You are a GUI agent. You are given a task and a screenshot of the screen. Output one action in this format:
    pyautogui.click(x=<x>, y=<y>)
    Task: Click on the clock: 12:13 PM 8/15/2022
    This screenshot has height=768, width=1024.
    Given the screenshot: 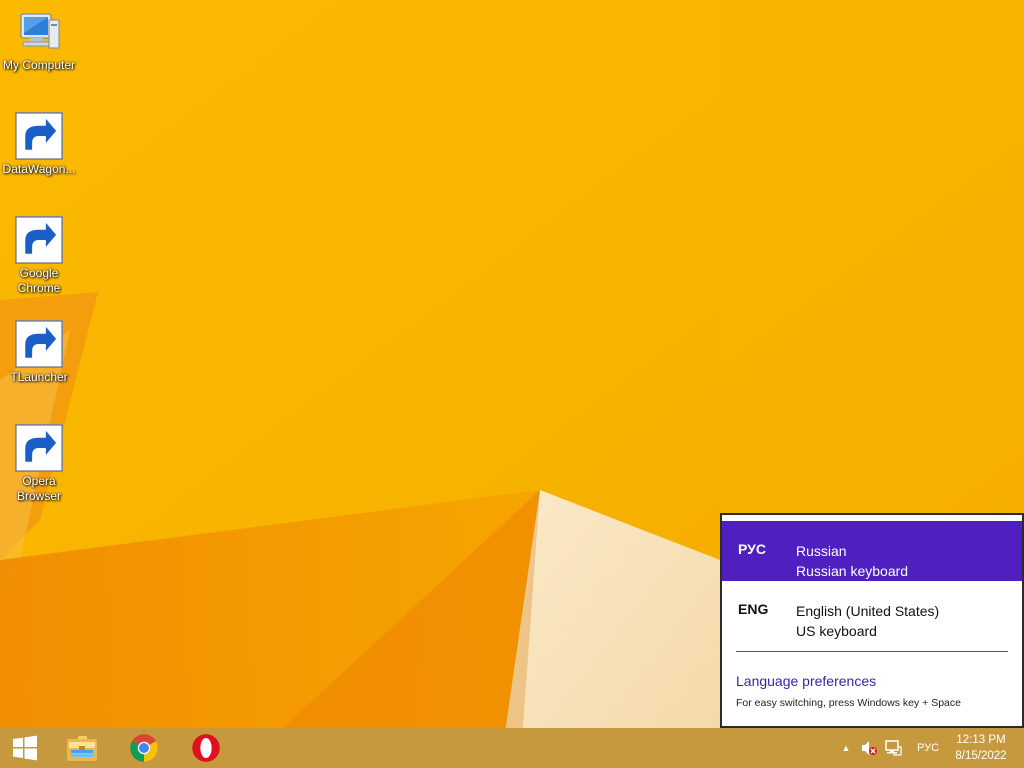 What is the action you would take?
    pyautogui.click(x=981, y=748)
    